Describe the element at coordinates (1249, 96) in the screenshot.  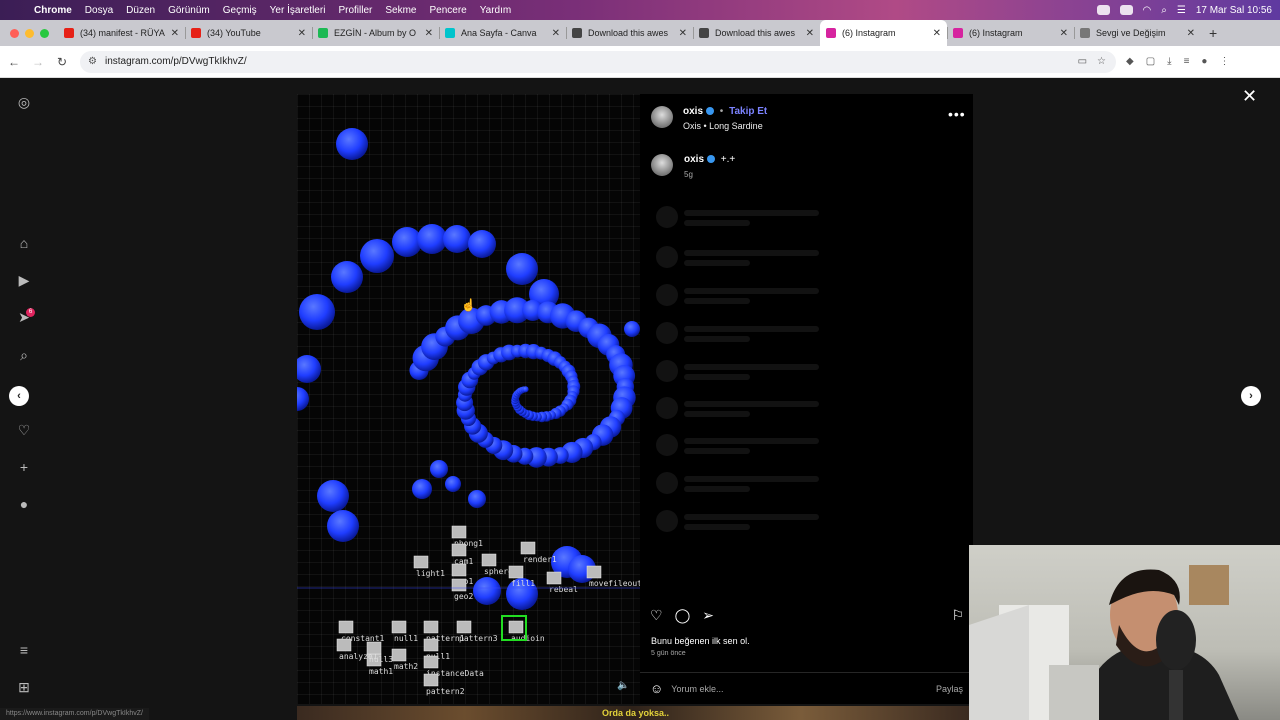
I see `close-modal-icon: ✕` at that location.